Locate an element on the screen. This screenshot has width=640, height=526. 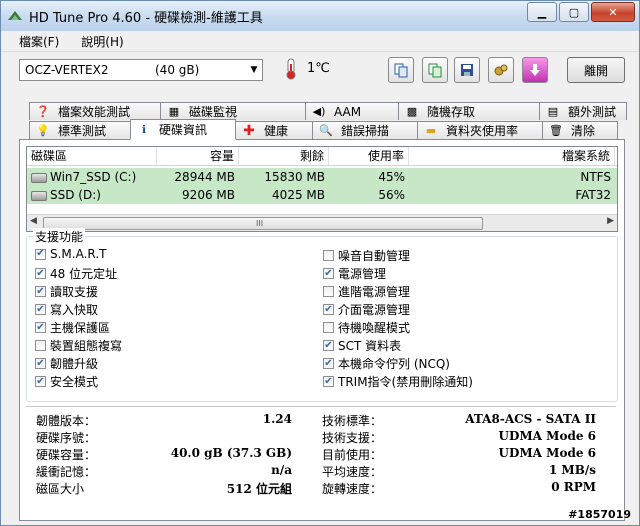
tab-label: 健康 is located at coordinates (276, 131).